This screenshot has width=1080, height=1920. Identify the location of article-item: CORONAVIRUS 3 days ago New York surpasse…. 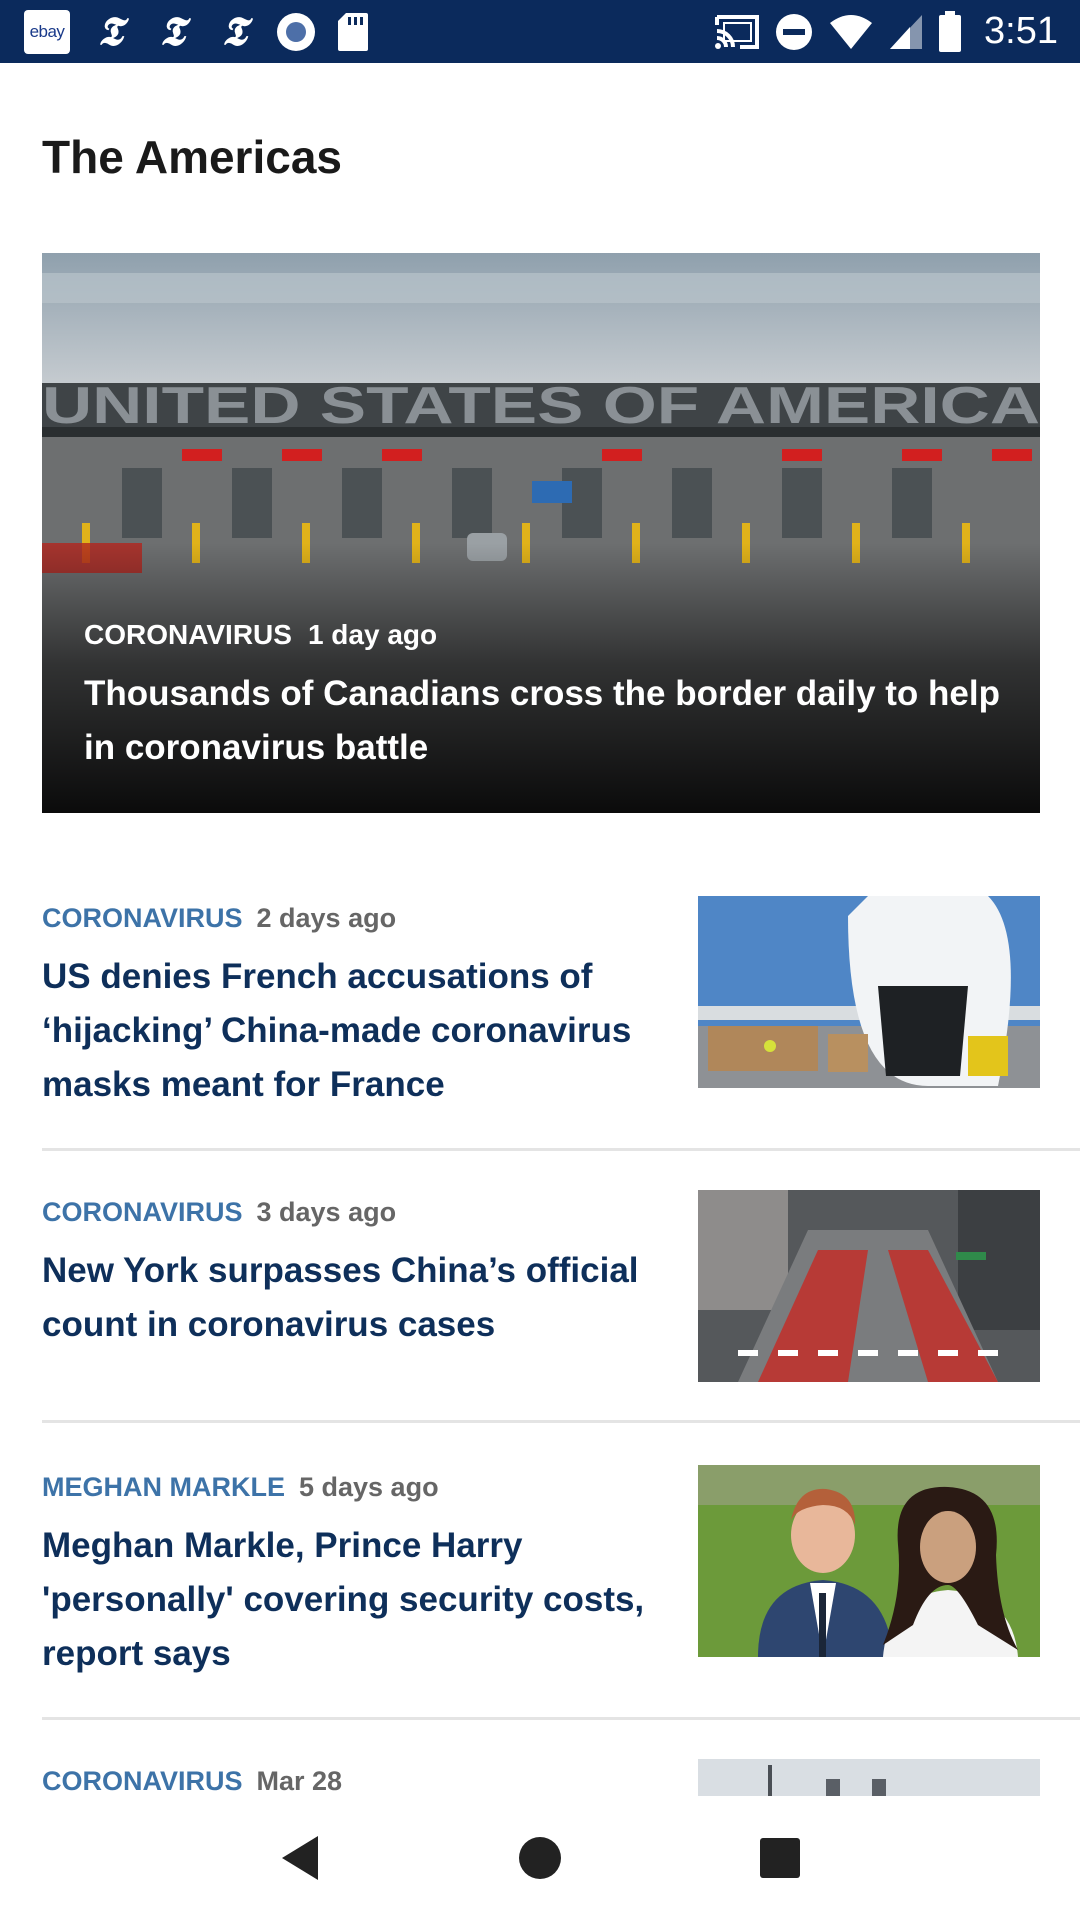
(561, 1305).